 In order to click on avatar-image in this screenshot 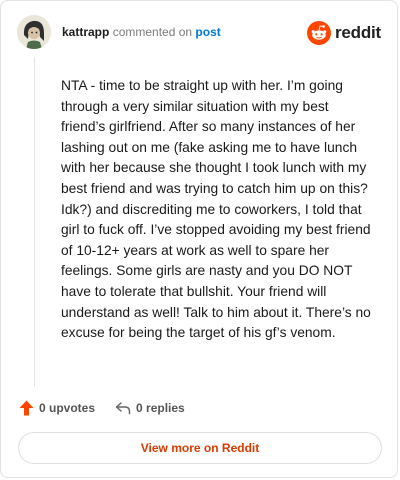, I will do `click(34, 32)`.